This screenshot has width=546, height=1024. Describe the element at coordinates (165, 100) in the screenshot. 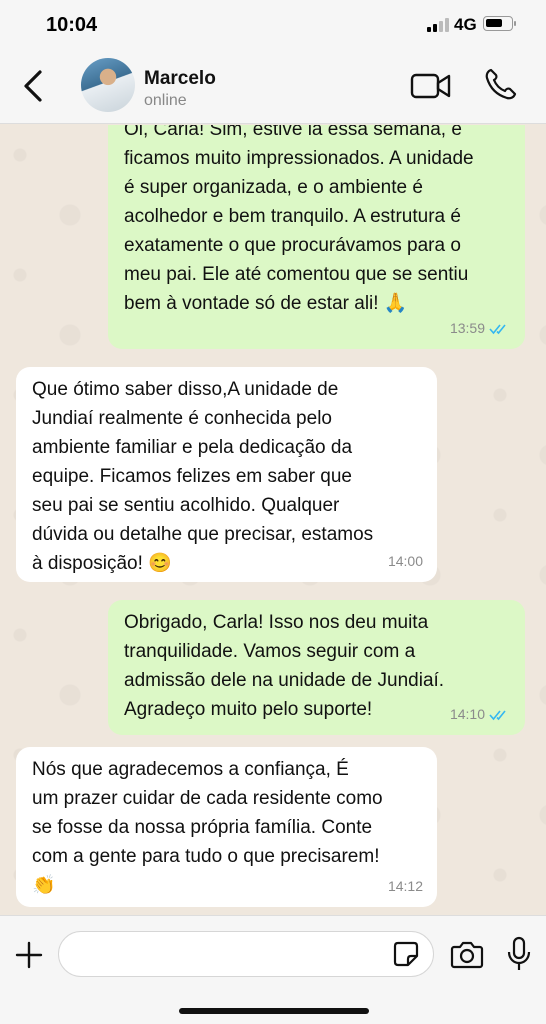

I see `contact-status: online` at that location.